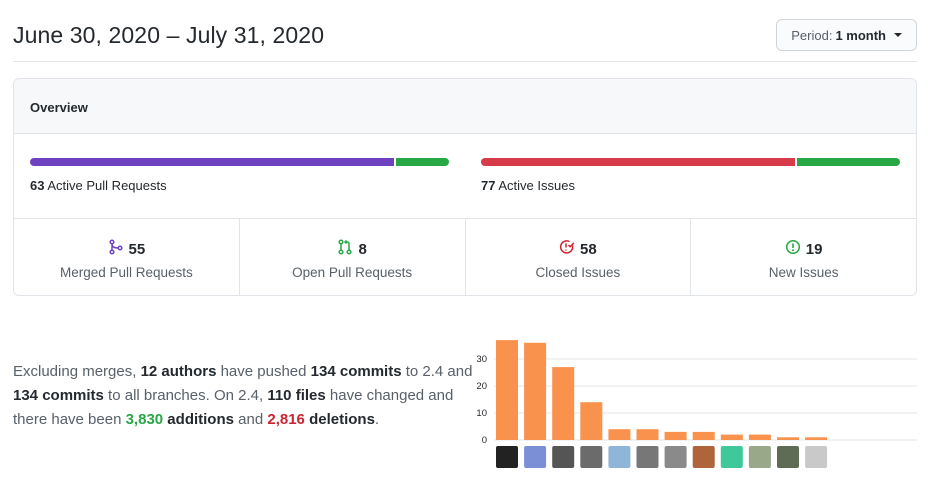 The height and width of the screenshot is (479, 932). I want to click on y-tick-label: 0, so click(484, 440).